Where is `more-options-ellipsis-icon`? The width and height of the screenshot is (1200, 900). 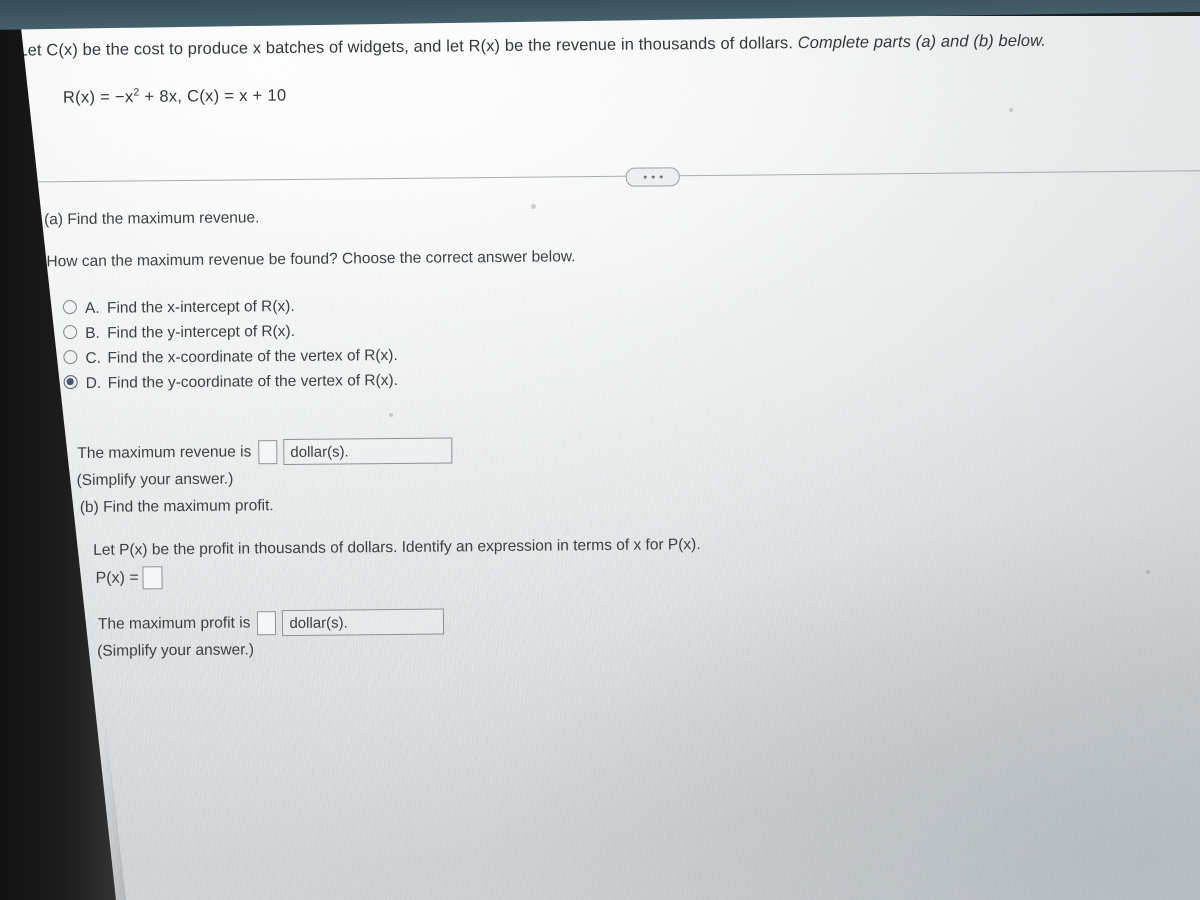 more-options-ellipsis-icon is located at coordinates (652, 177).